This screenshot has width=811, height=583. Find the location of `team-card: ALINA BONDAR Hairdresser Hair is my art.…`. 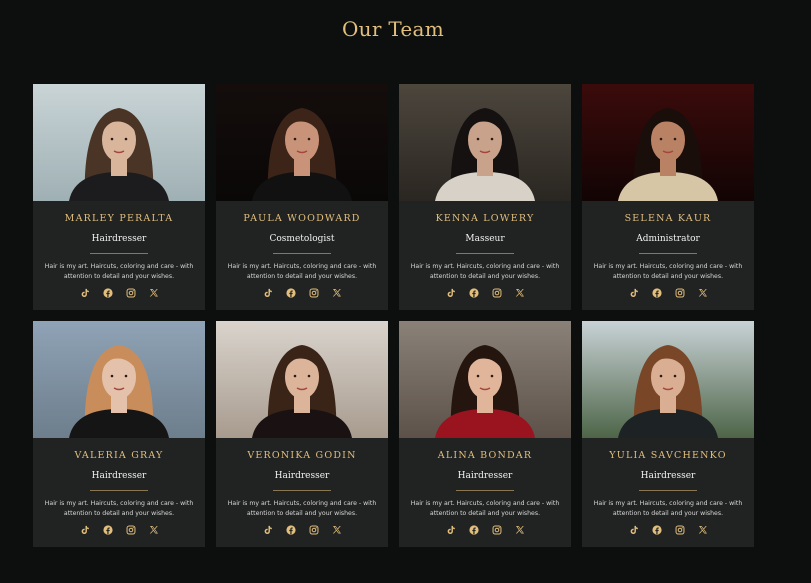

team-card: ALINA BONDAR Hairdresser Hair is my art.… is located at coordinates (485, 434).